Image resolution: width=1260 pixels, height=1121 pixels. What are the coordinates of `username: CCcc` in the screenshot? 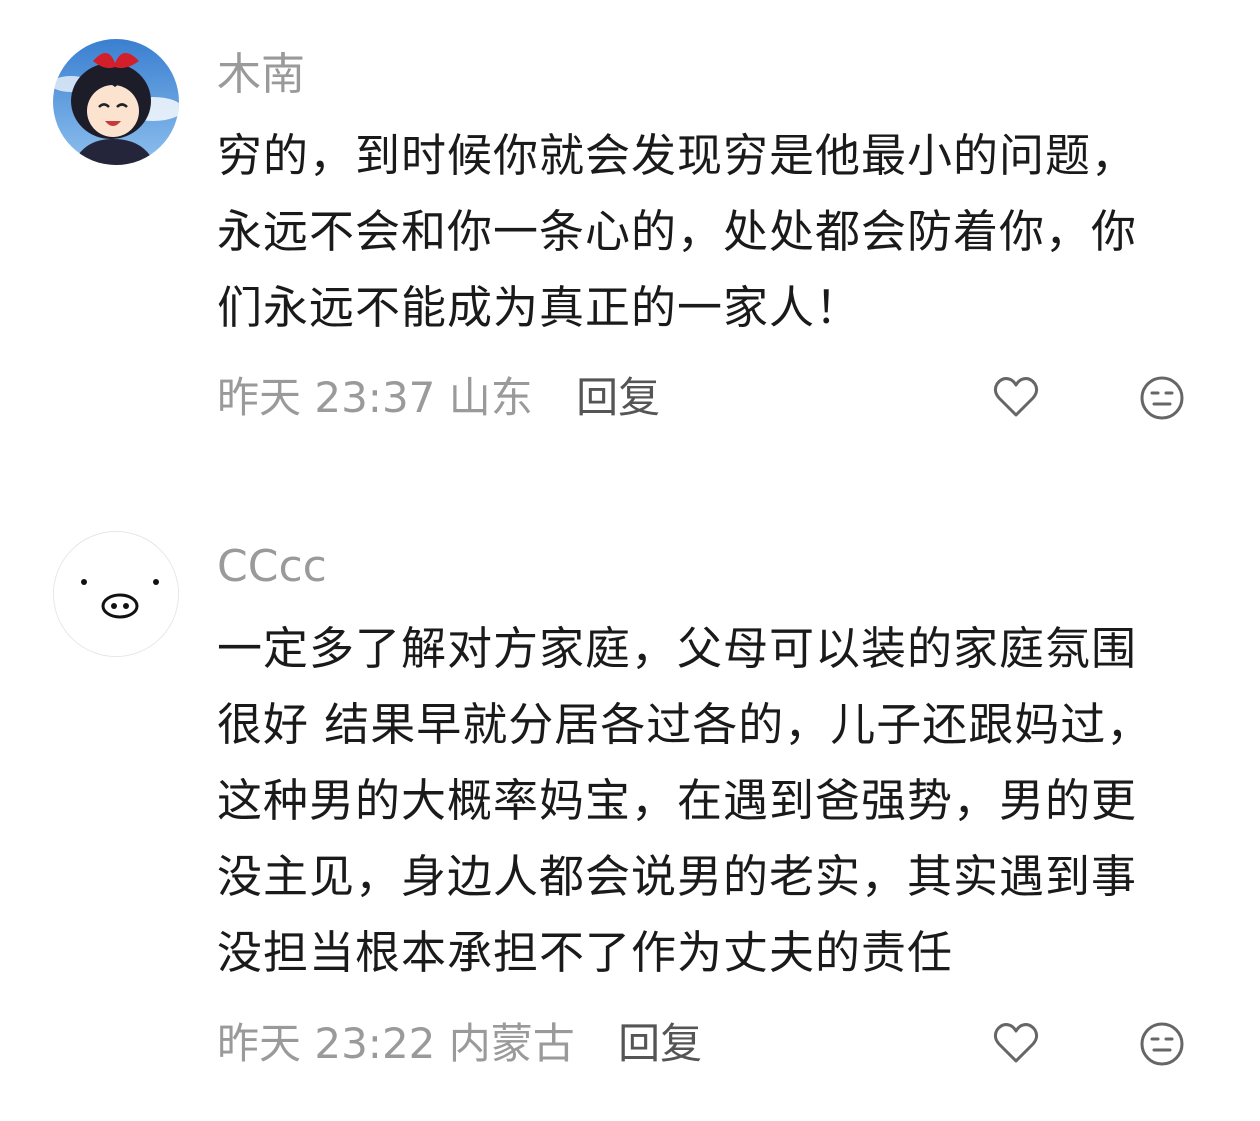 It's located at (272, 567).